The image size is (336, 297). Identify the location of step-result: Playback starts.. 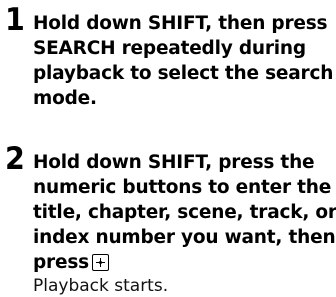
(101, 286).